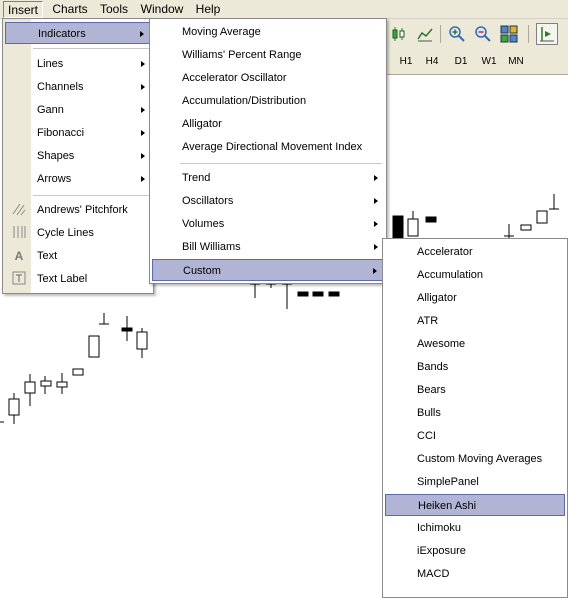  Describe the element at coordinates (268, 247) in the screenshot. I see `menu-item-bill-williams: Bill Williams` at that location.